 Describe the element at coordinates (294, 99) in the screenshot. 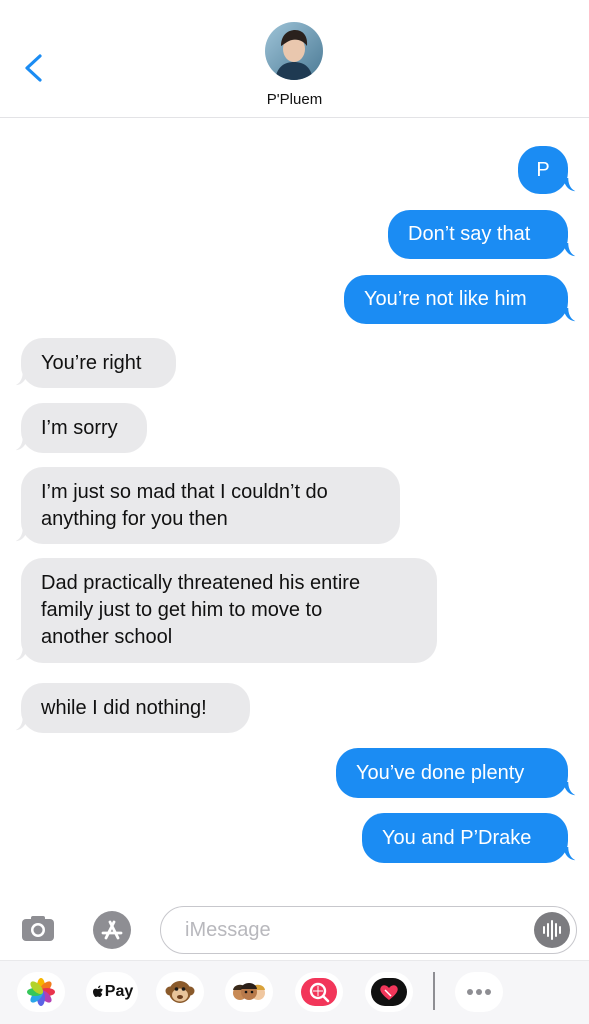

I see `contact-name: P'Pluem` at that location.